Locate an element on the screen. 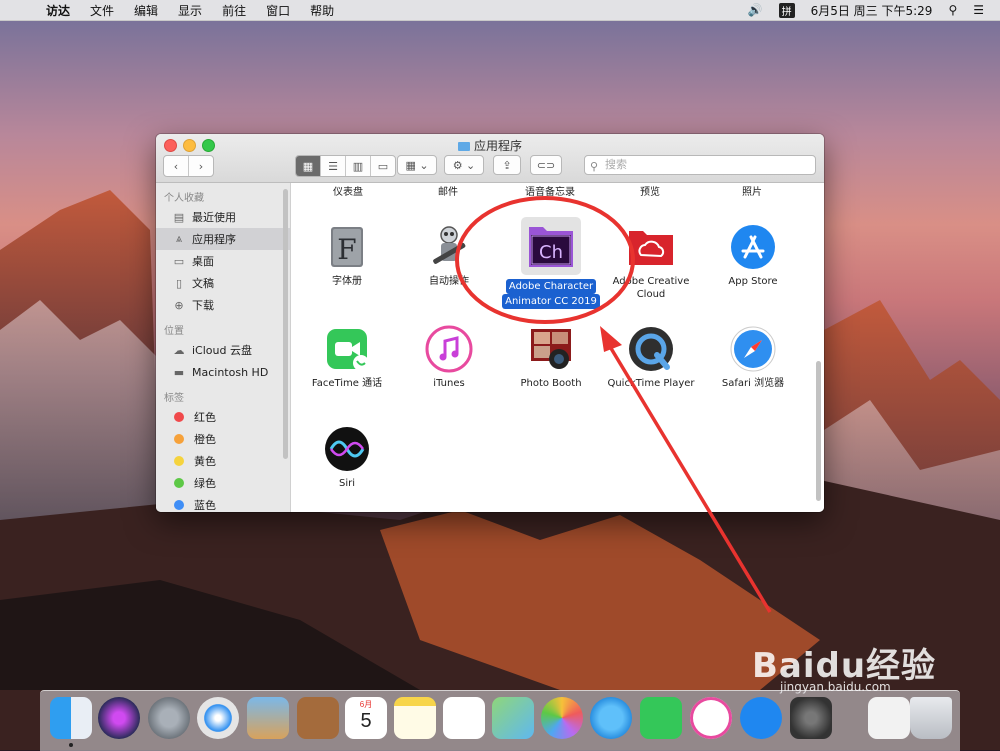 The height and width of the screenshot is (751, 1000). item-preview-label: 预览 is located at coordinates (650, 190).